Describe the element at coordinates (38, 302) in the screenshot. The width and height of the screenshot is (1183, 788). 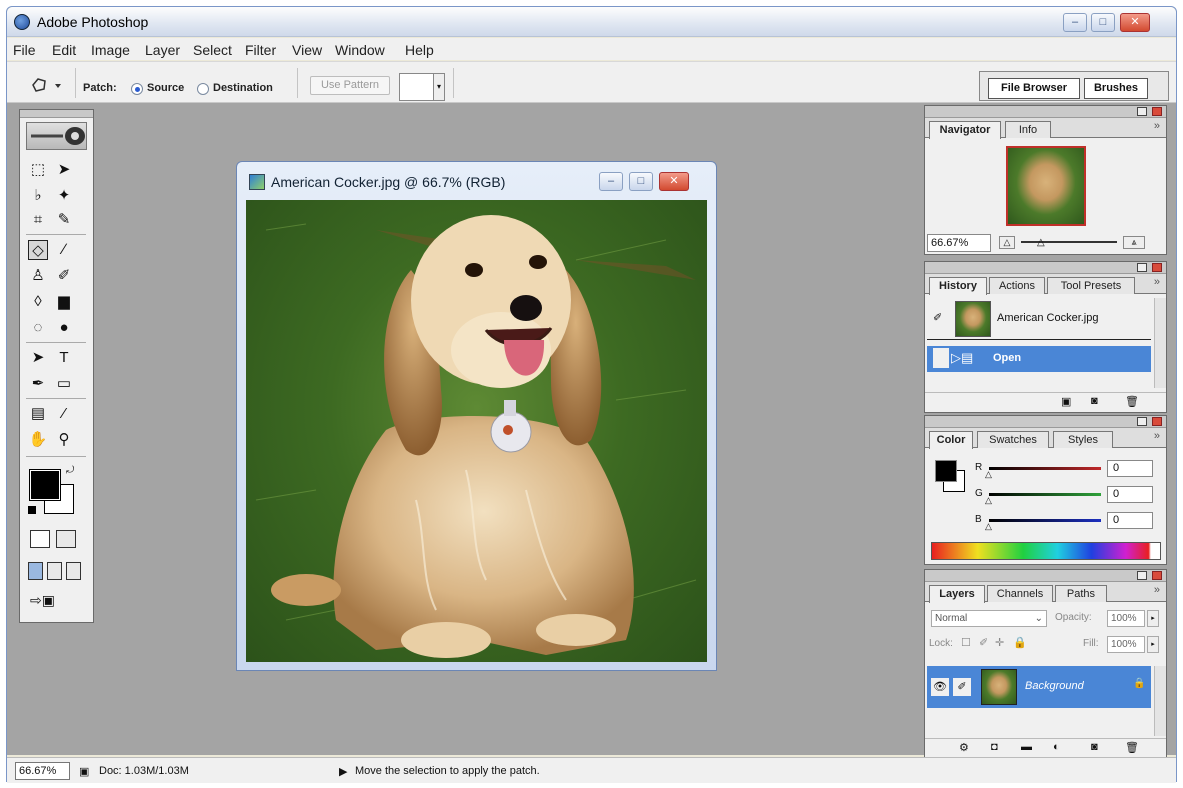
I see `eraser-tool-icon: ◊` at that location.